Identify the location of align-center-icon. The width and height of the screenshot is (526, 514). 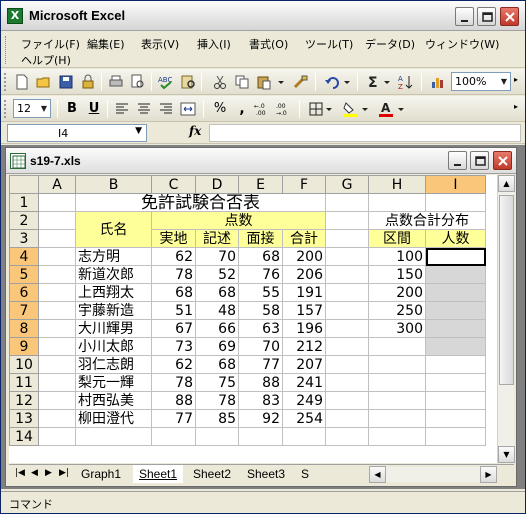
(144, 109).